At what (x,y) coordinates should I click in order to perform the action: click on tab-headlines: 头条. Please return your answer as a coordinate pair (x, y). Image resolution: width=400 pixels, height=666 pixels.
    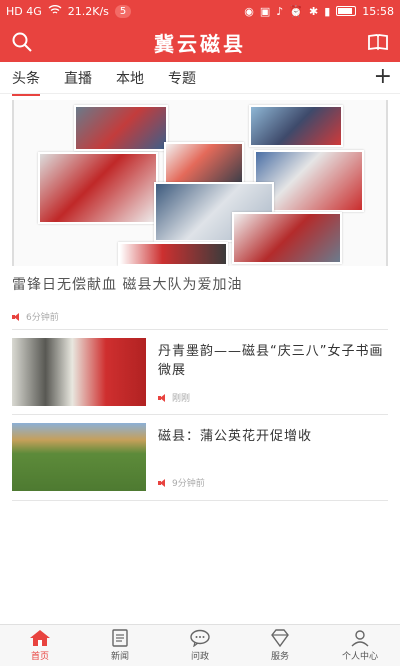
    Looking at the image, I should click on (26, 82).